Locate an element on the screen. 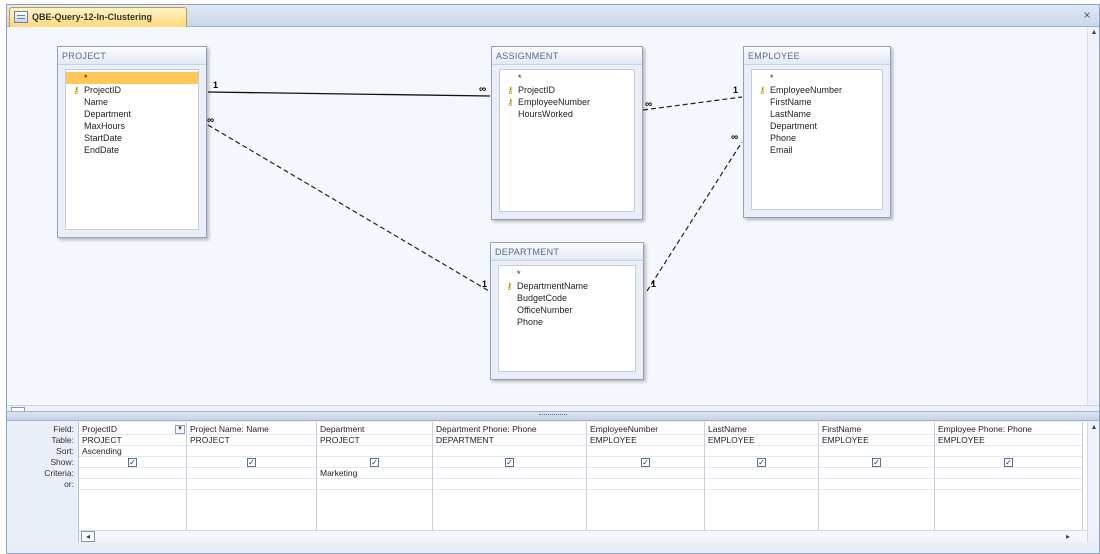  field-item: EndDate is located at coordinates (132, 150).